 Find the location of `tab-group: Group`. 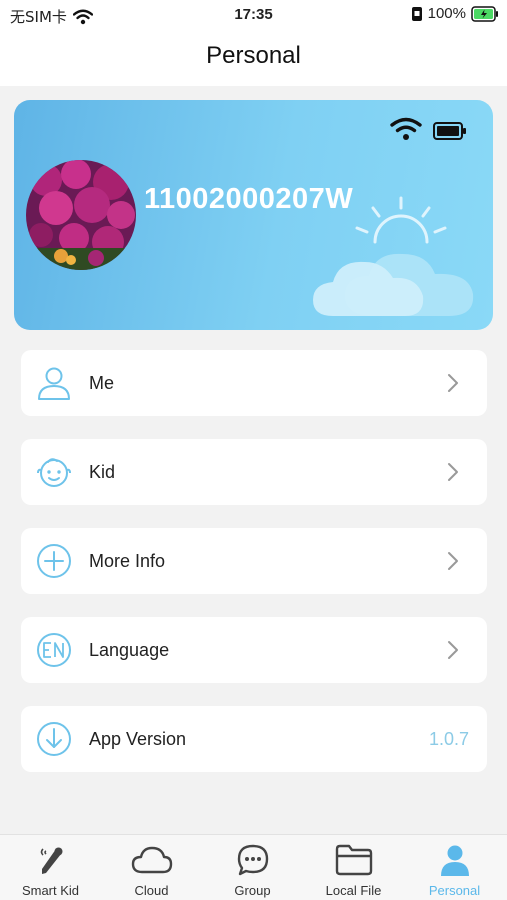

tab-group: Group is located at coordinates (252, 867).